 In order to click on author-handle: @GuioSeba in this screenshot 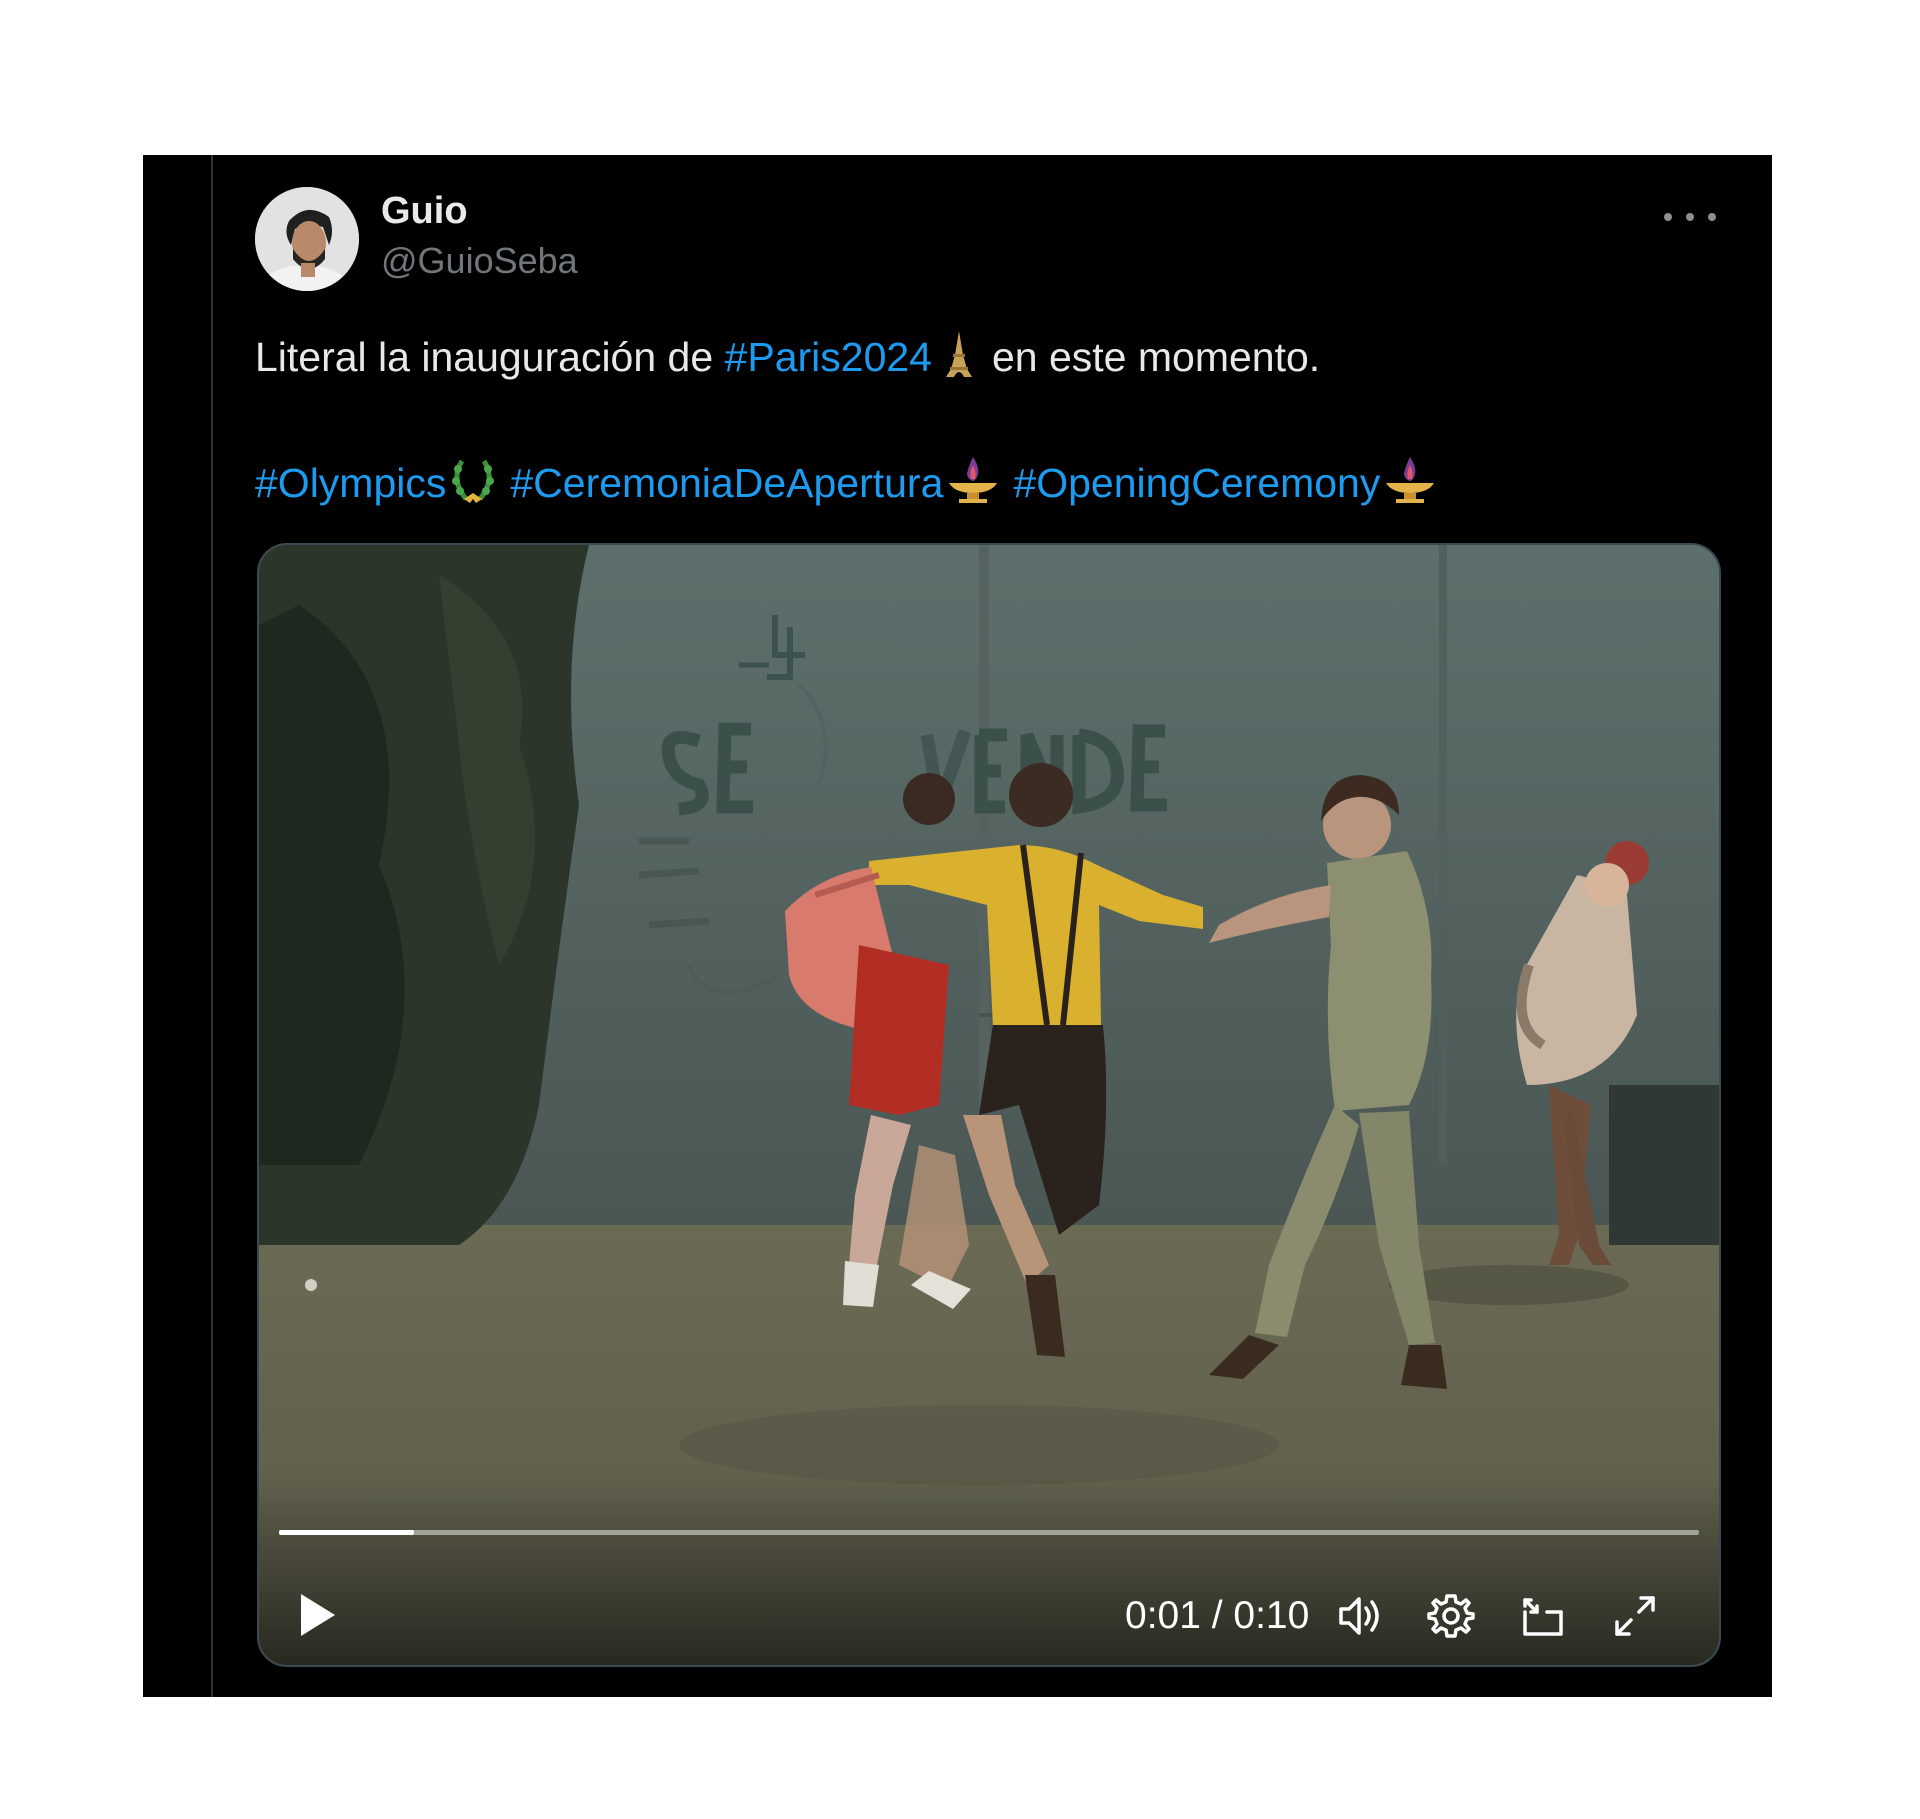, I will do `click(479, 261)`.